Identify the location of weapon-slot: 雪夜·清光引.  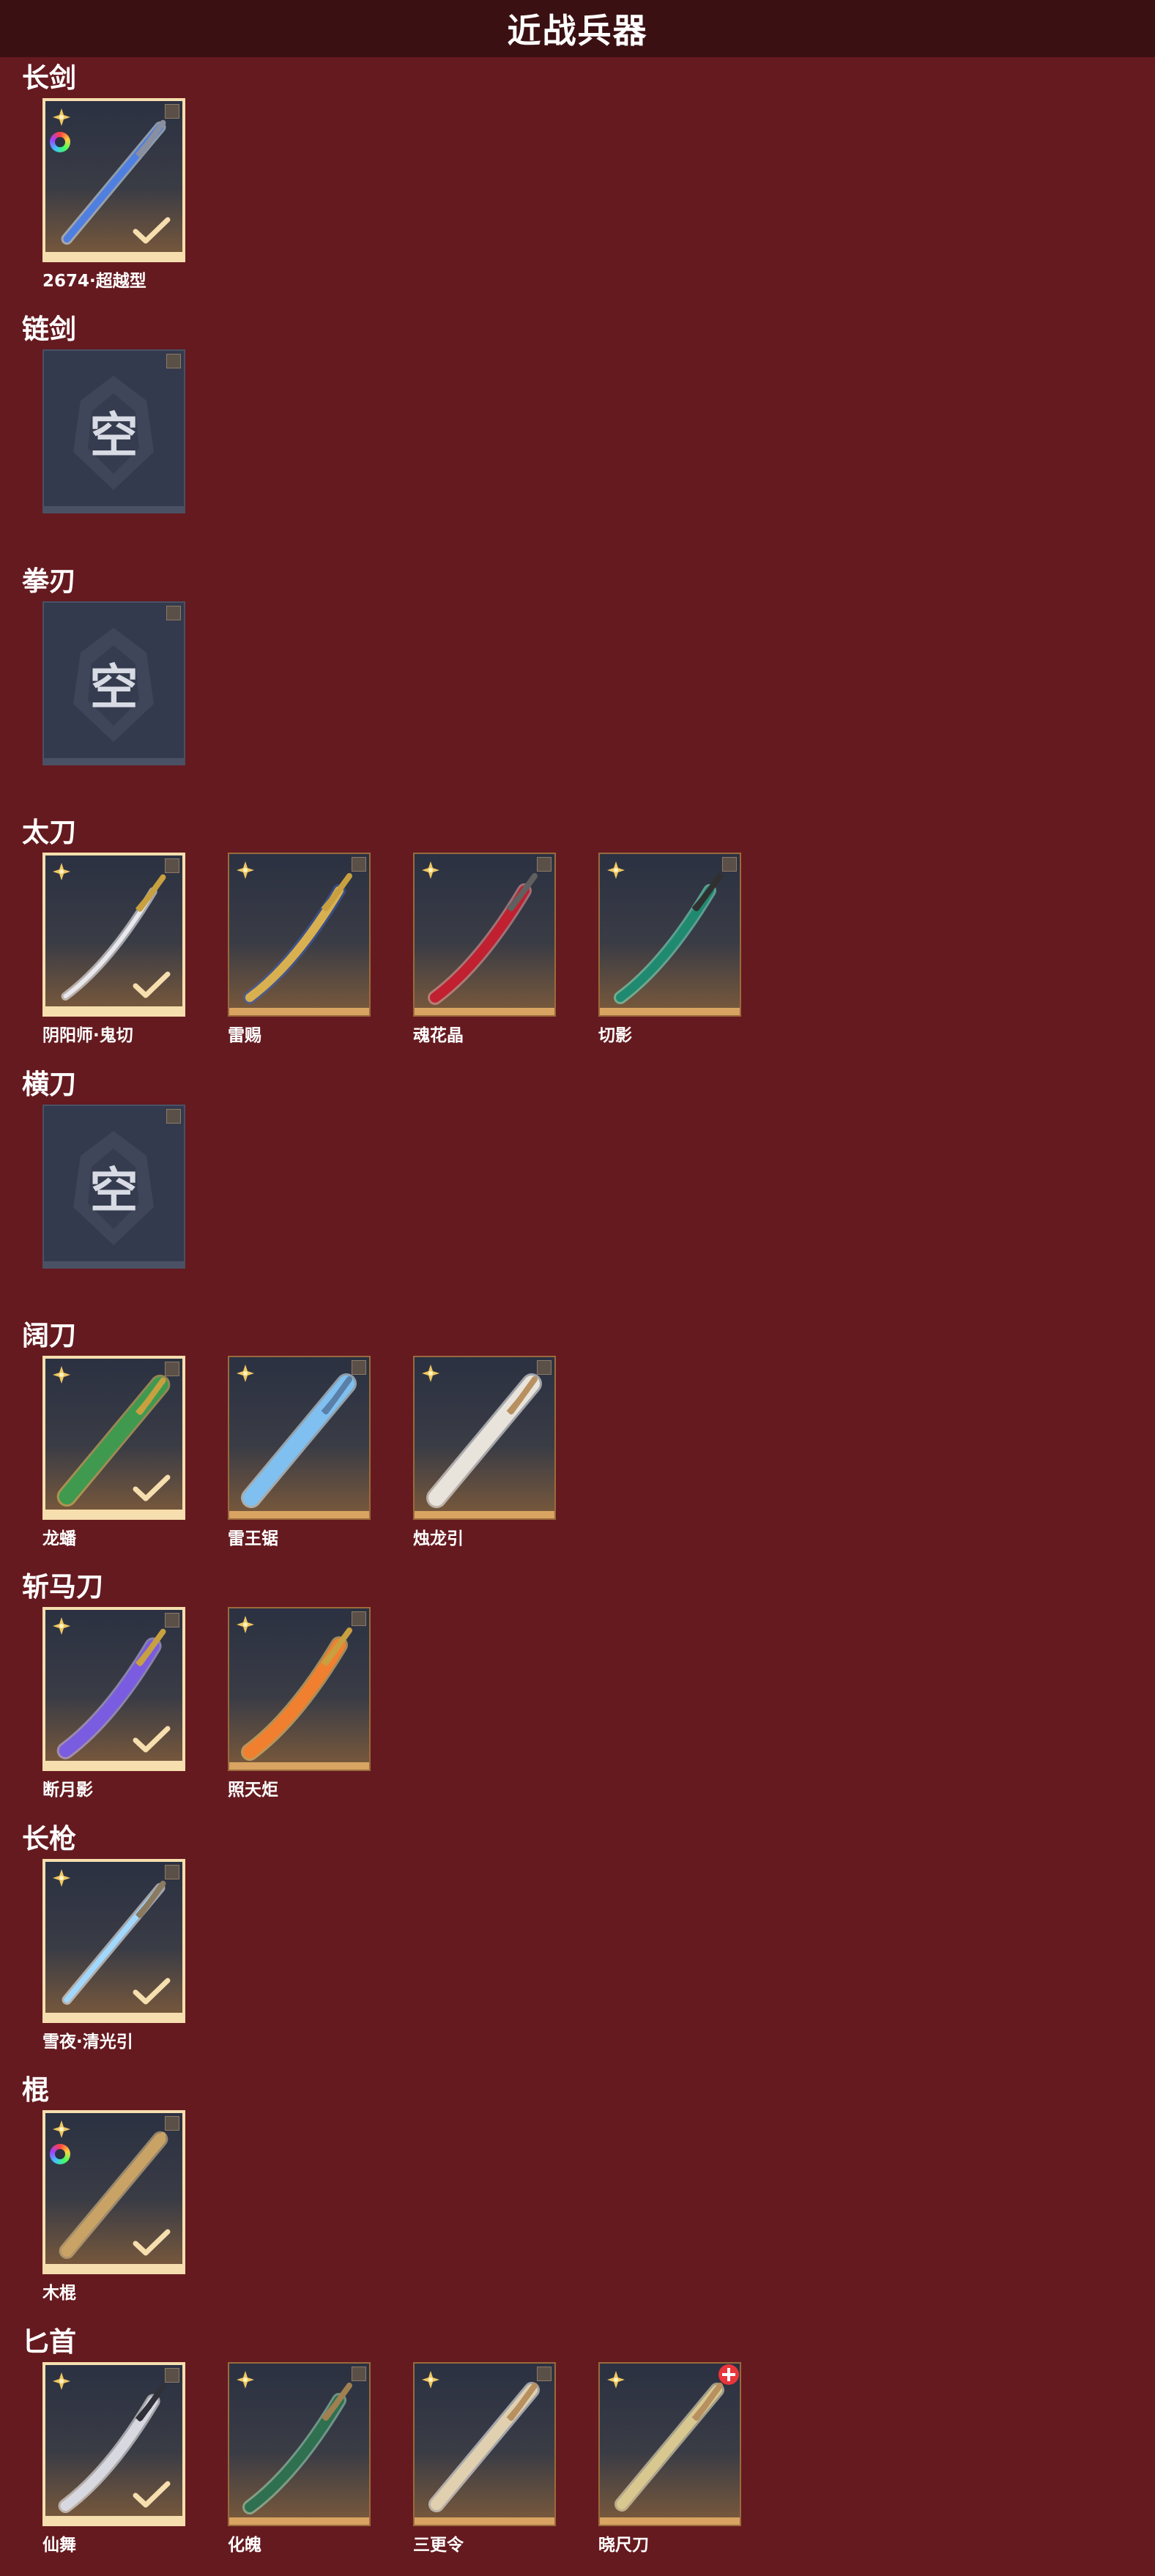
(113, 1955).